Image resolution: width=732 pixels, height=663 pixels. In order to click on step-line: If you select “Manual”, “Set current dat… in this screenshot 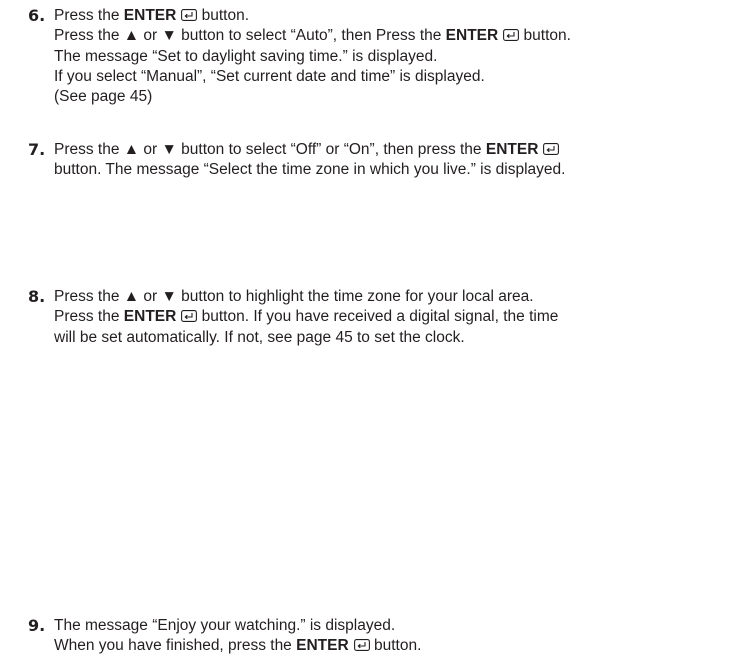, I will do `click(391, 77)`.